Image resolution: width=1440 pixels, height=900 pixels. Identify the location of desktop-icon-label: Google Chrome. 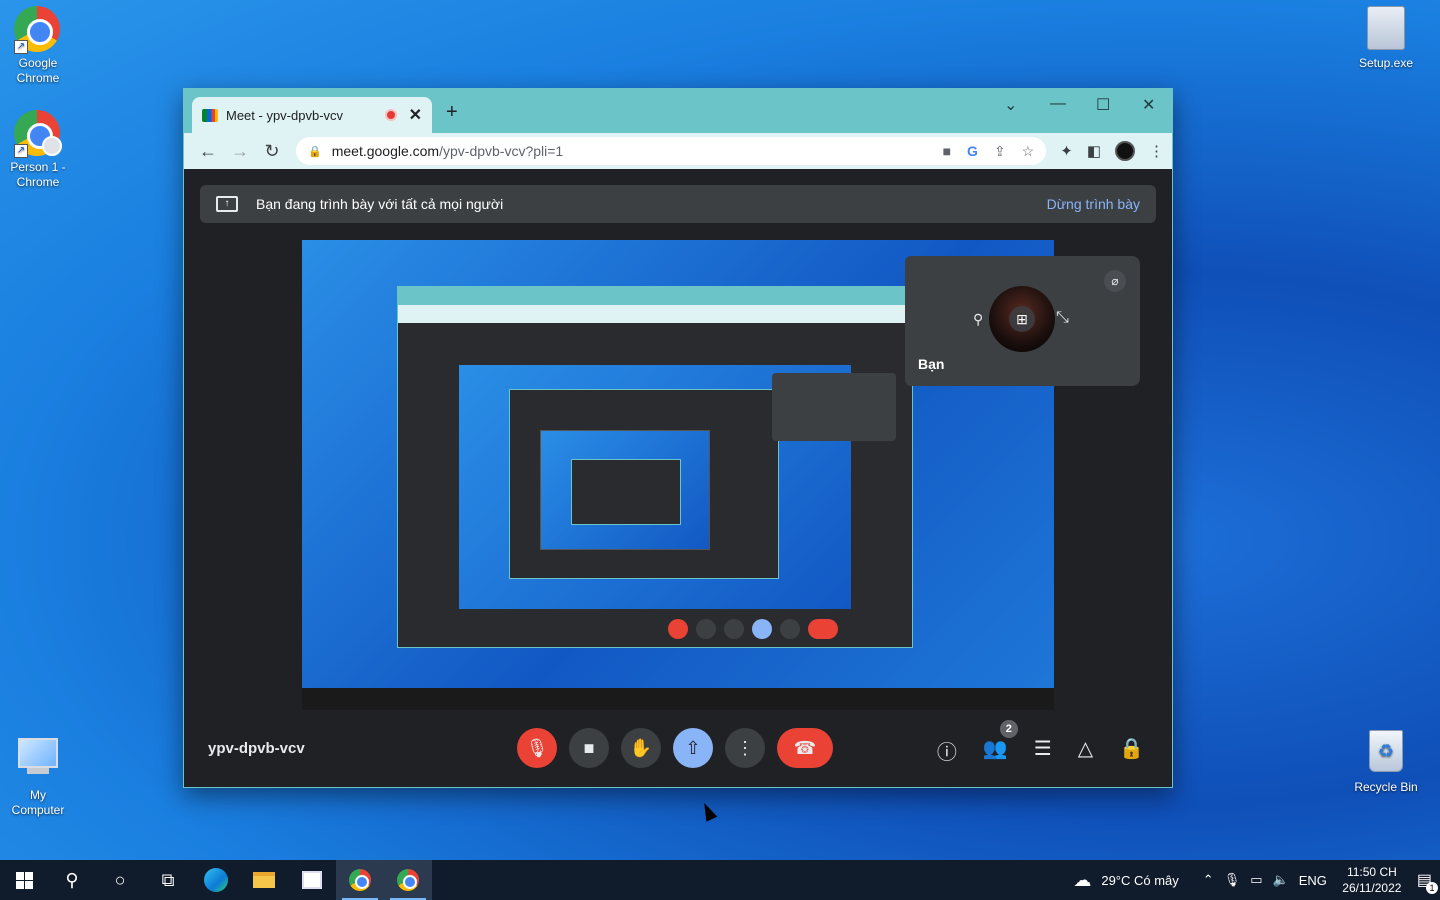
(38, 70).